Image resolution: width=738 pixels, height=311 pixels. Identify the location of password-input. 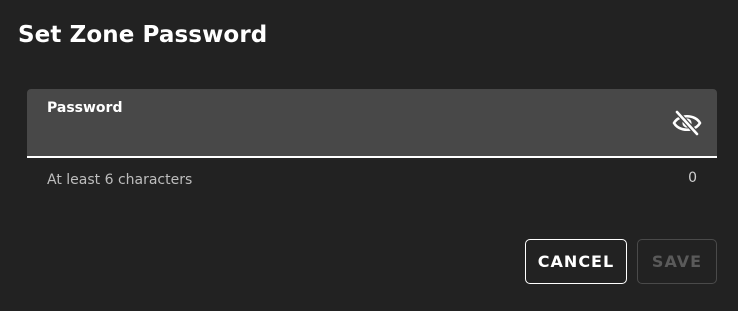
(357, 133).